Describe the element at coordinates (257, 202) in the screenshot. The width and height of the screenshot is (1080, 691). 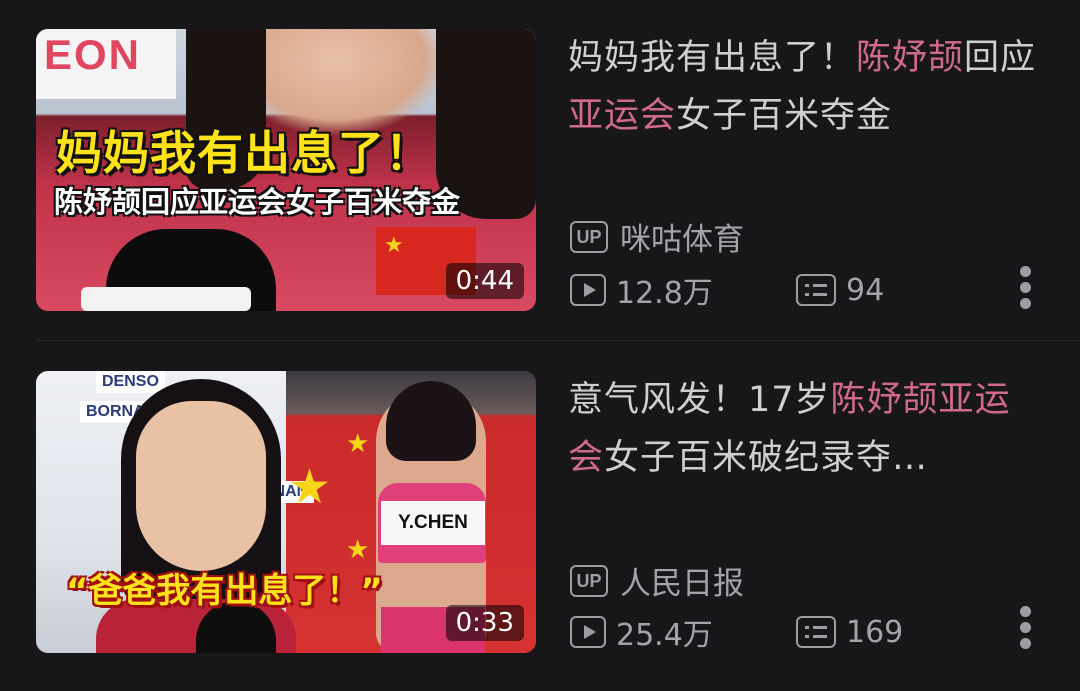
I see `thumbnail-caption-sub: 陈妤颉回应亚运会女子百米夺金` at that location.